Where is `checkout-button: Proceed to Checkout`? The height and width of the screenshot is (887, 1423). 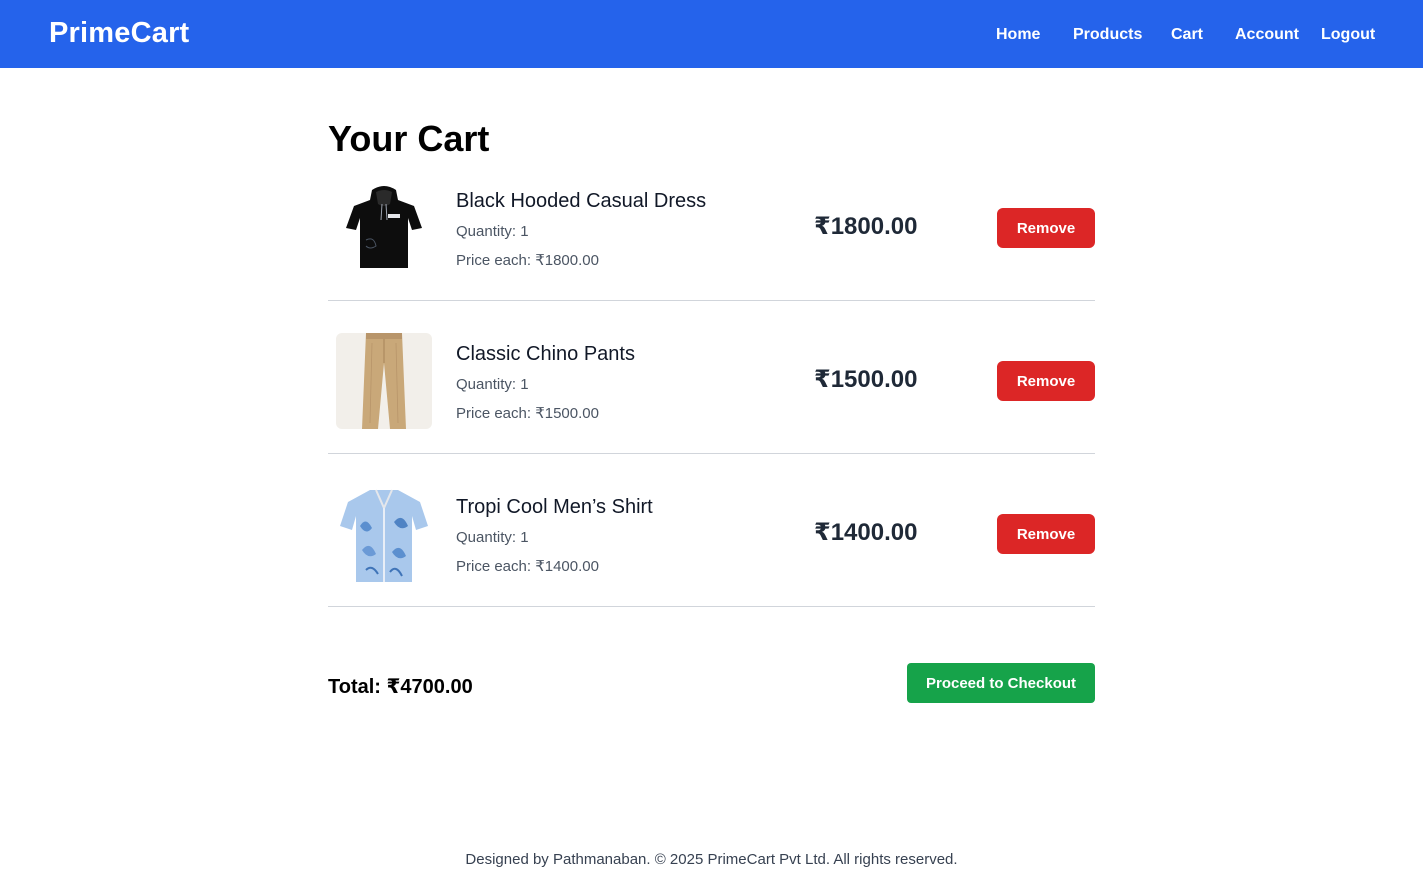 checkout-button: Proceed to Checkout is located at coordinates (1001, 683).